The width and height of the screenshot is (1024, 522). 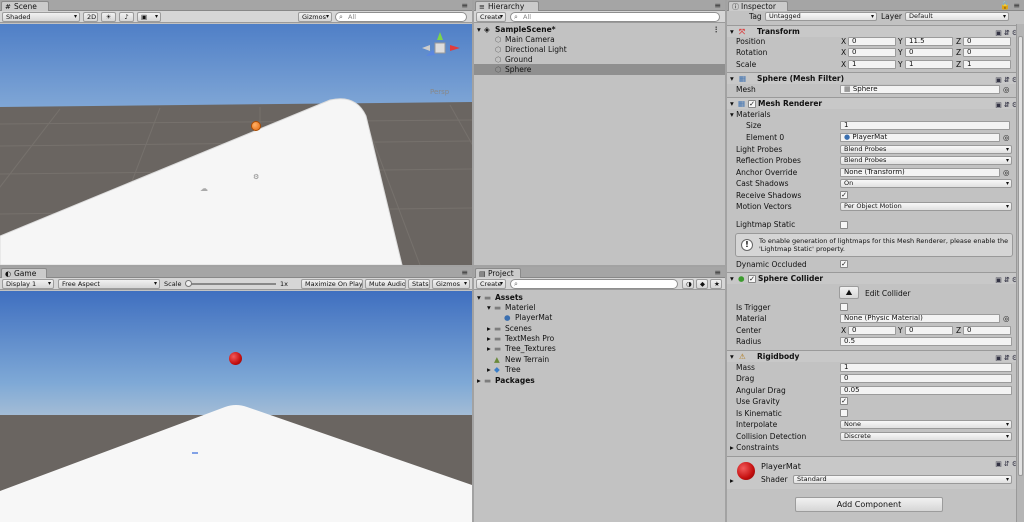 What do you see at coordinates (926, 183) in the screenshot?
I see `cast-shadows-dropdown: On` at bounding box center [926, 183].